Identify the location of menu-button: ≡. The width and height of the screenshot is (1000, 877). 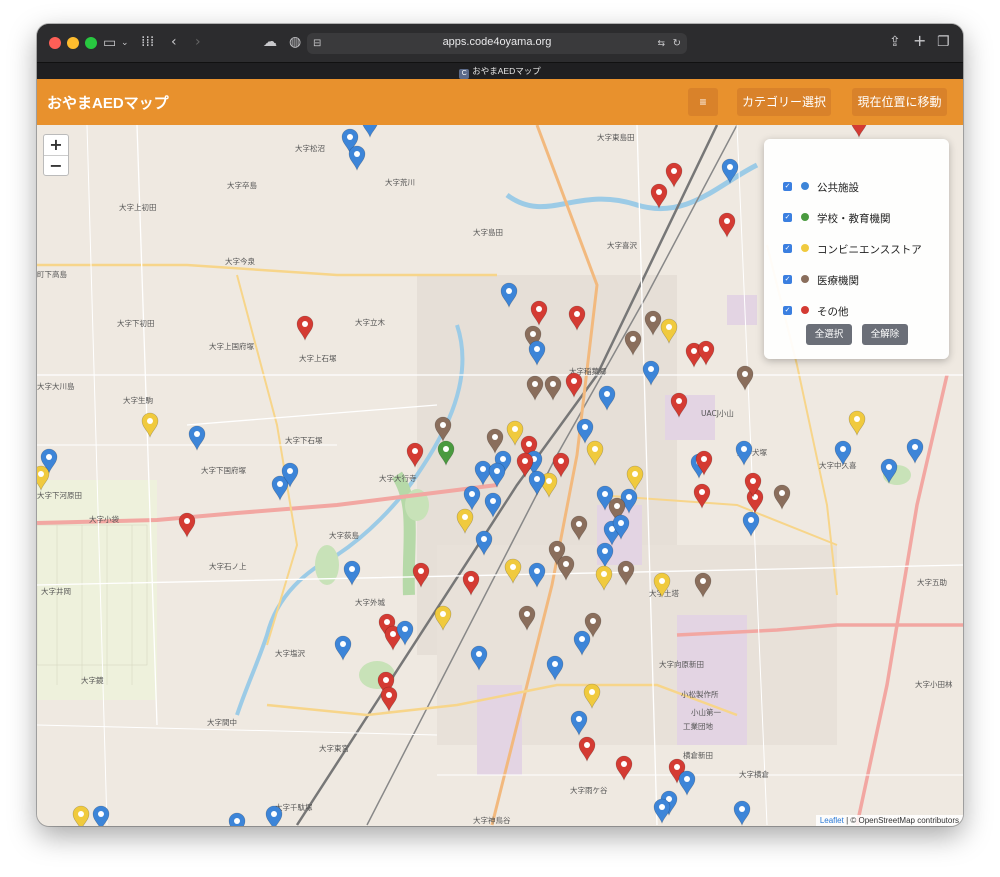
(703, 102).